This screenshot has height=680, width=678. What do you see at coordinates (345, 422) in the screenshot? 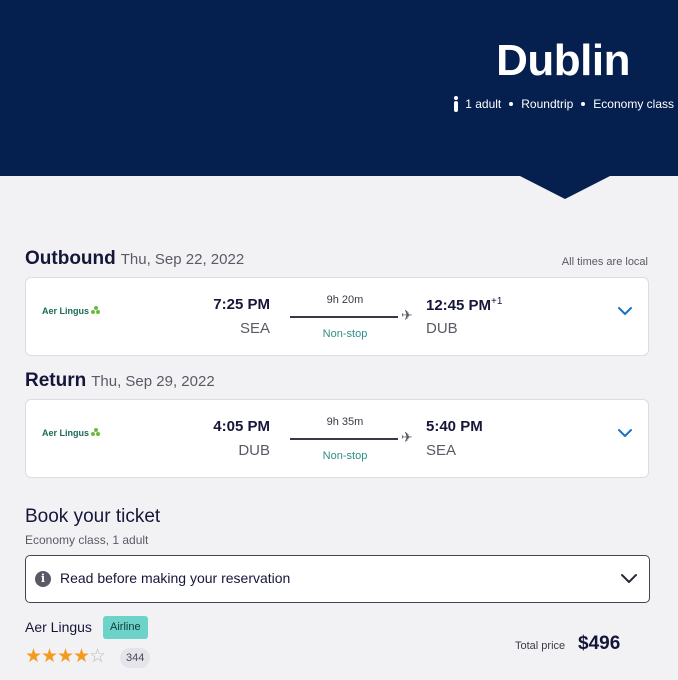
I see `flight-duration: 9h 35m` at bounding box center [345, 422].